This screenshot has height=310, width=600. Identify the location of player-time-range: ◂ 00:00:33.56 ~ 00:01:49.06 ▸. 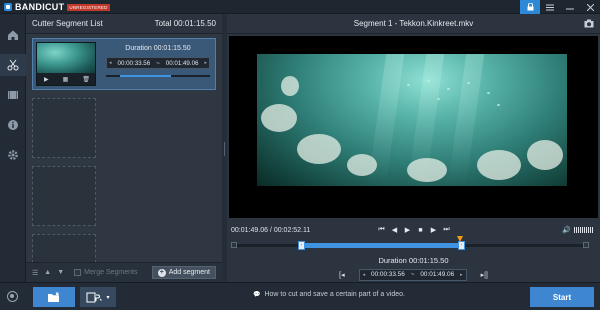
(412, 274).